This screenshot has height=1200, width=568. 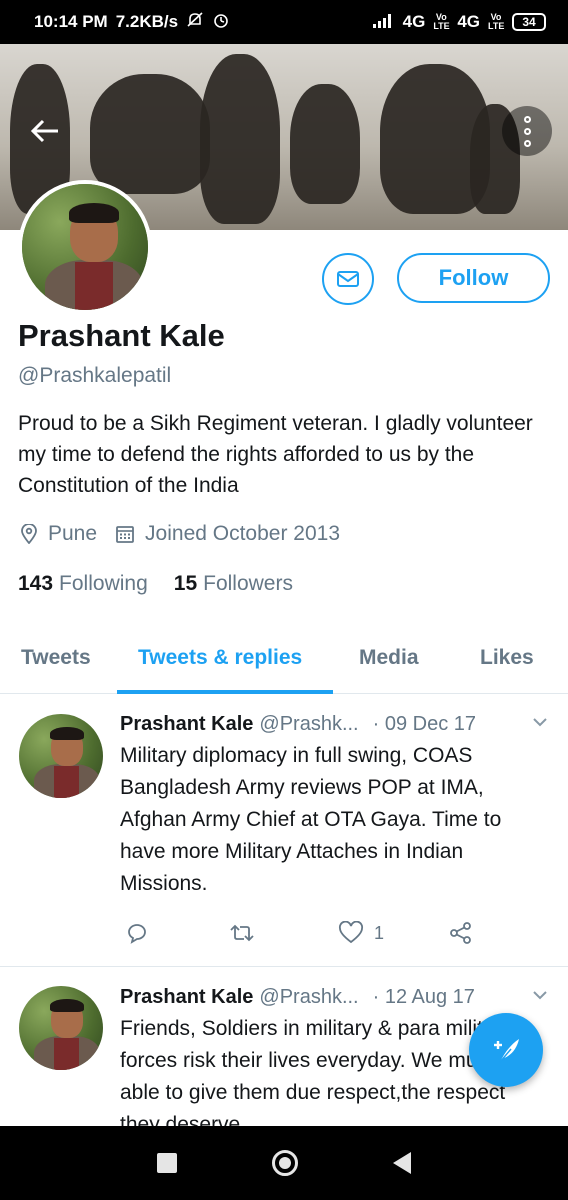 I want to click on volte-badge-1: Vo LTE, so click(x=441, y=21).